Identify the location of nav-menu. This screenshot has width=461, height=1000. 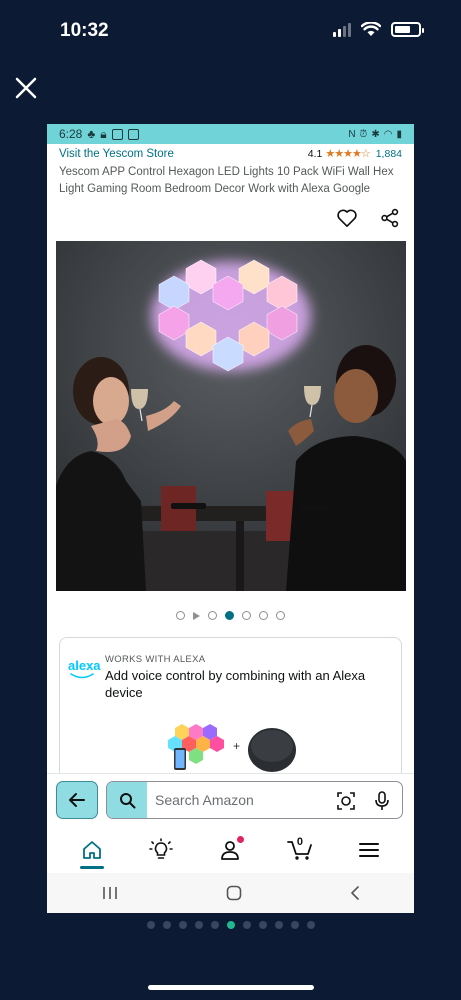
(369, 850).